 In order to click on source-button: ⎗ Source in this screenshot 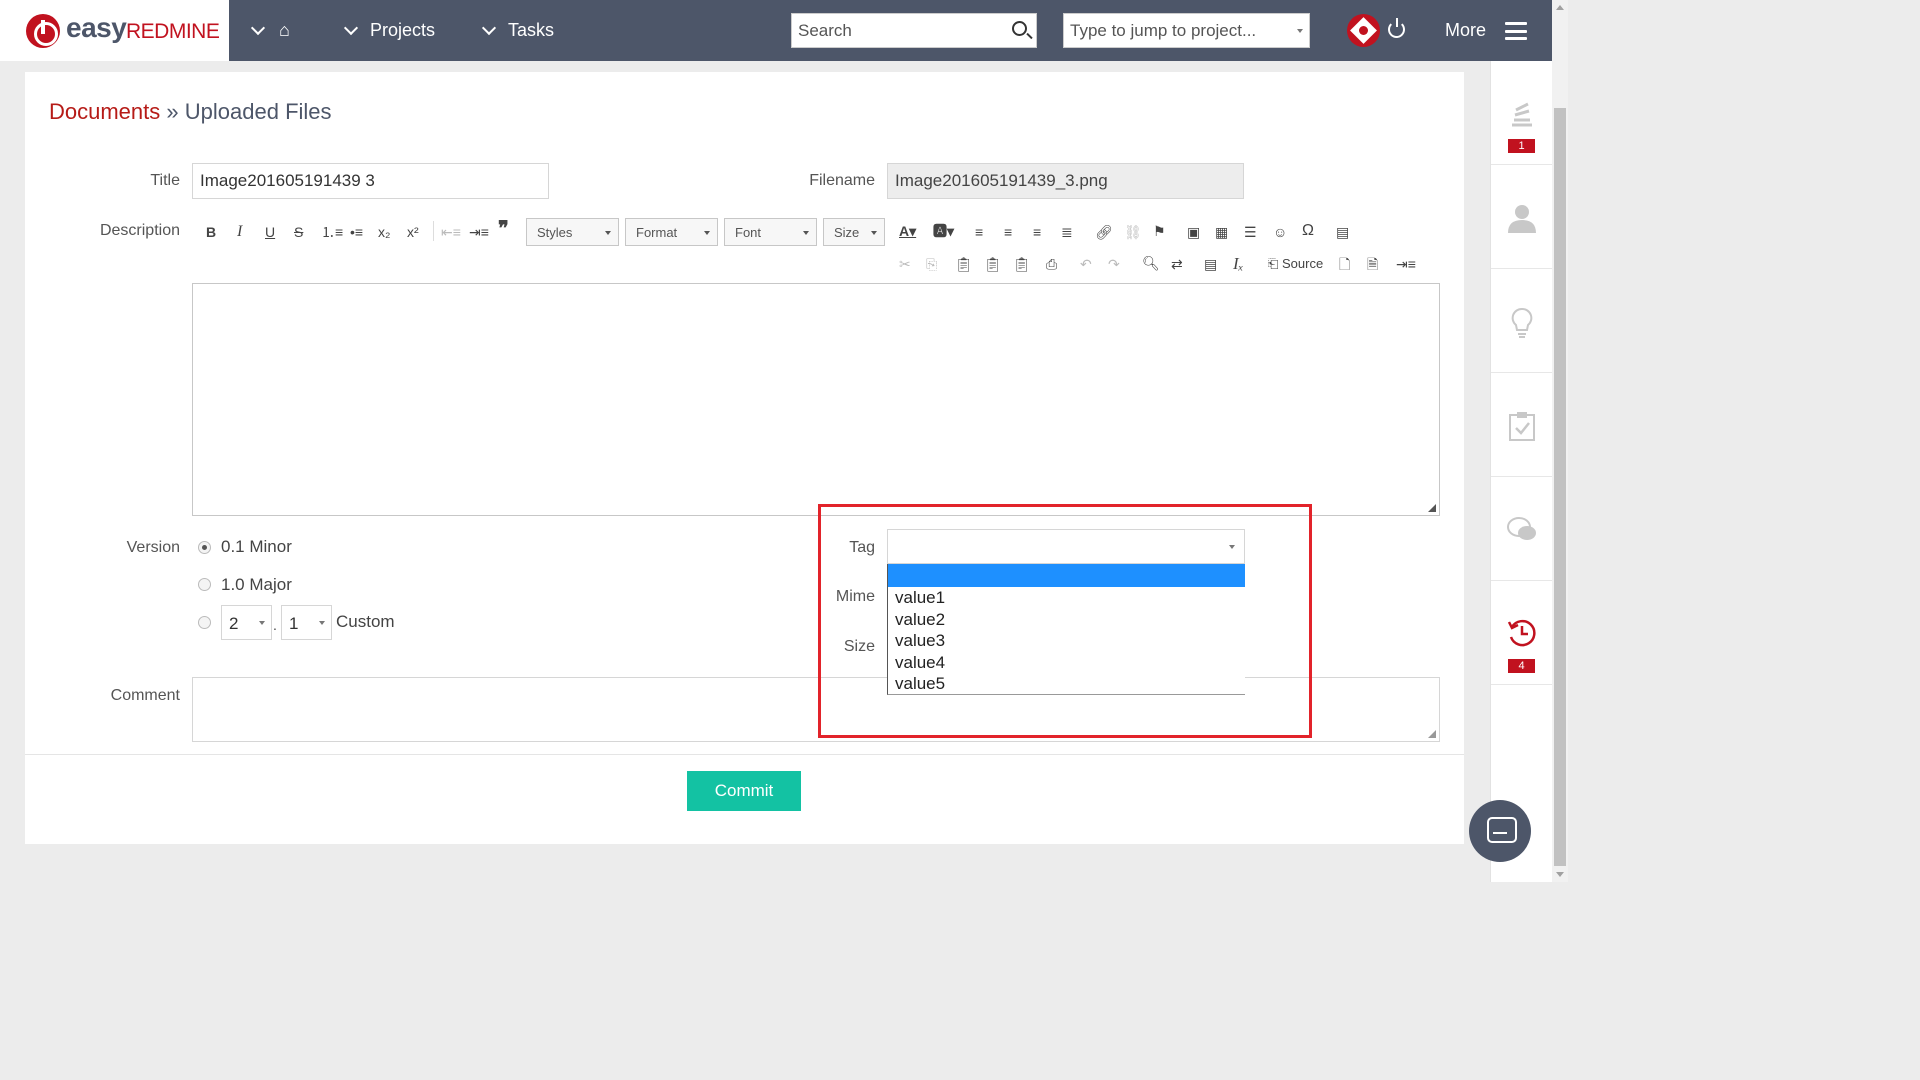, I will do `click(1295, 264)`.